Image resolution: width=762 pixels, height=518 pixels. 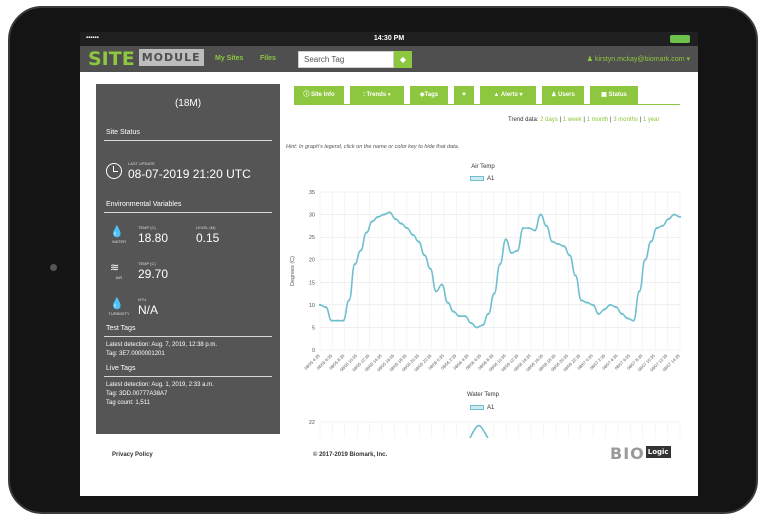 What do you see at coordinates (312, 216) in the screenshot?
I see `y-tick-label: 30` at bounding box center [312, 216].